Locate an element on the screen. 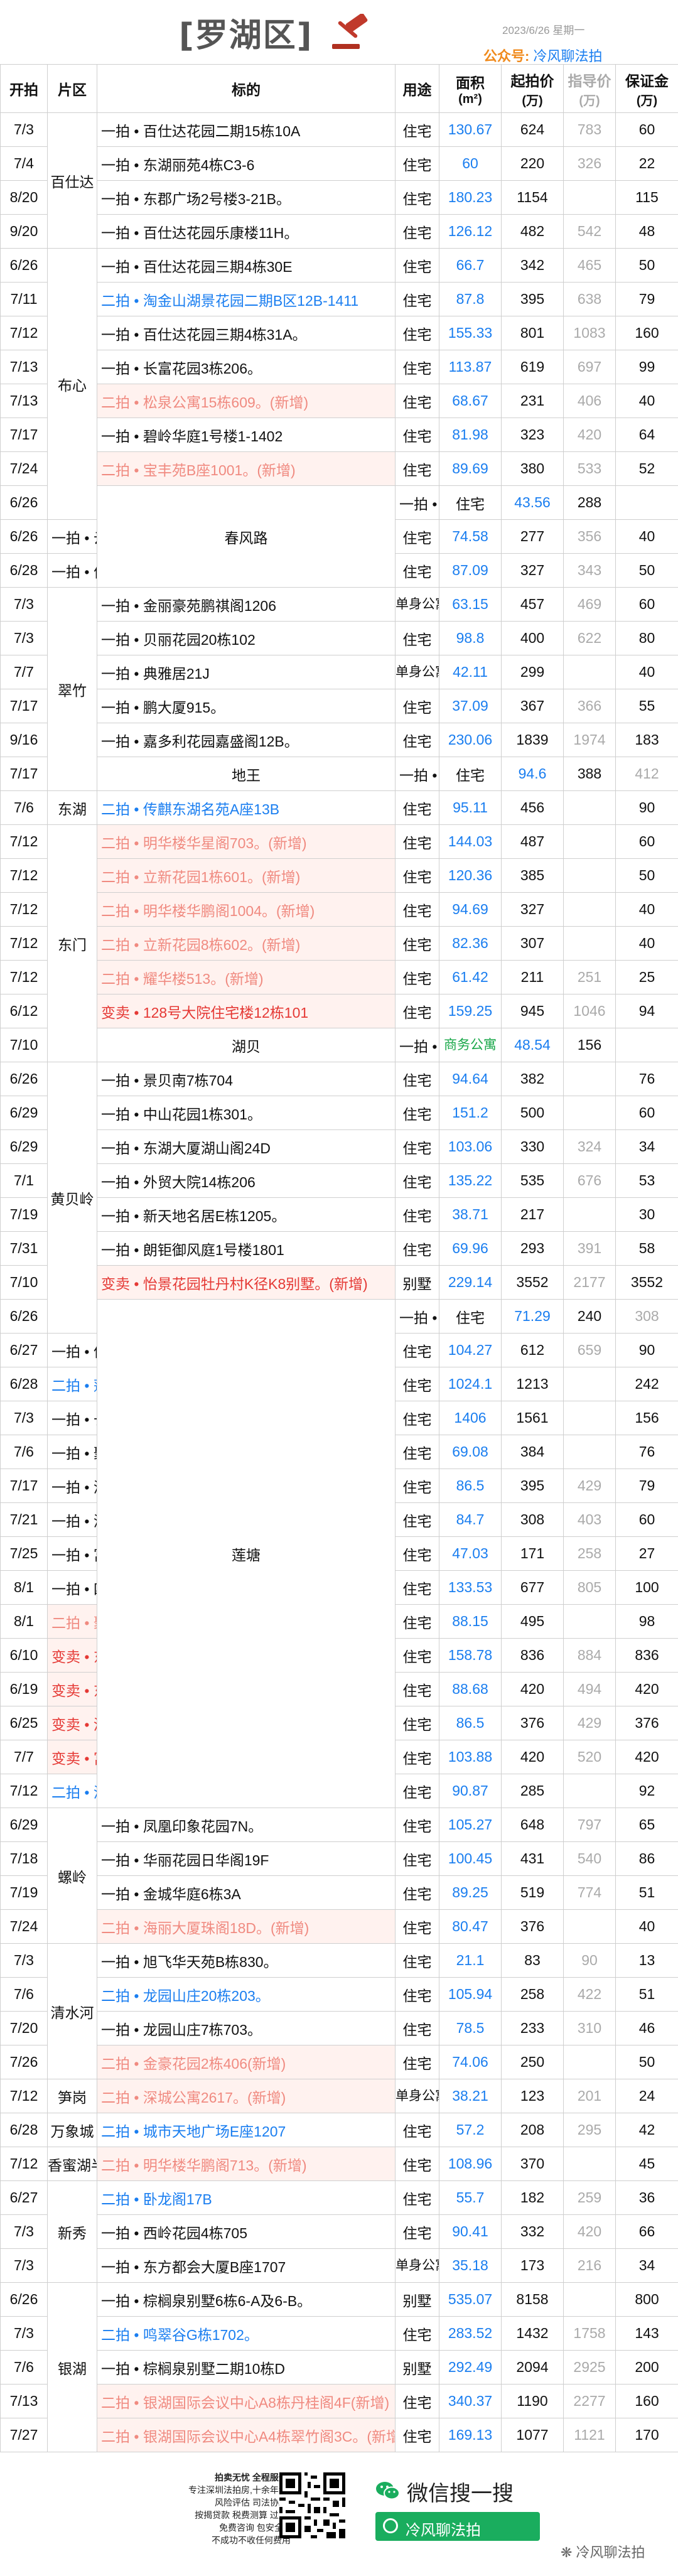 The width and height of the screenshot is (678, 2576). start-price-cell: 1154 is located at coordinates (532, 197).